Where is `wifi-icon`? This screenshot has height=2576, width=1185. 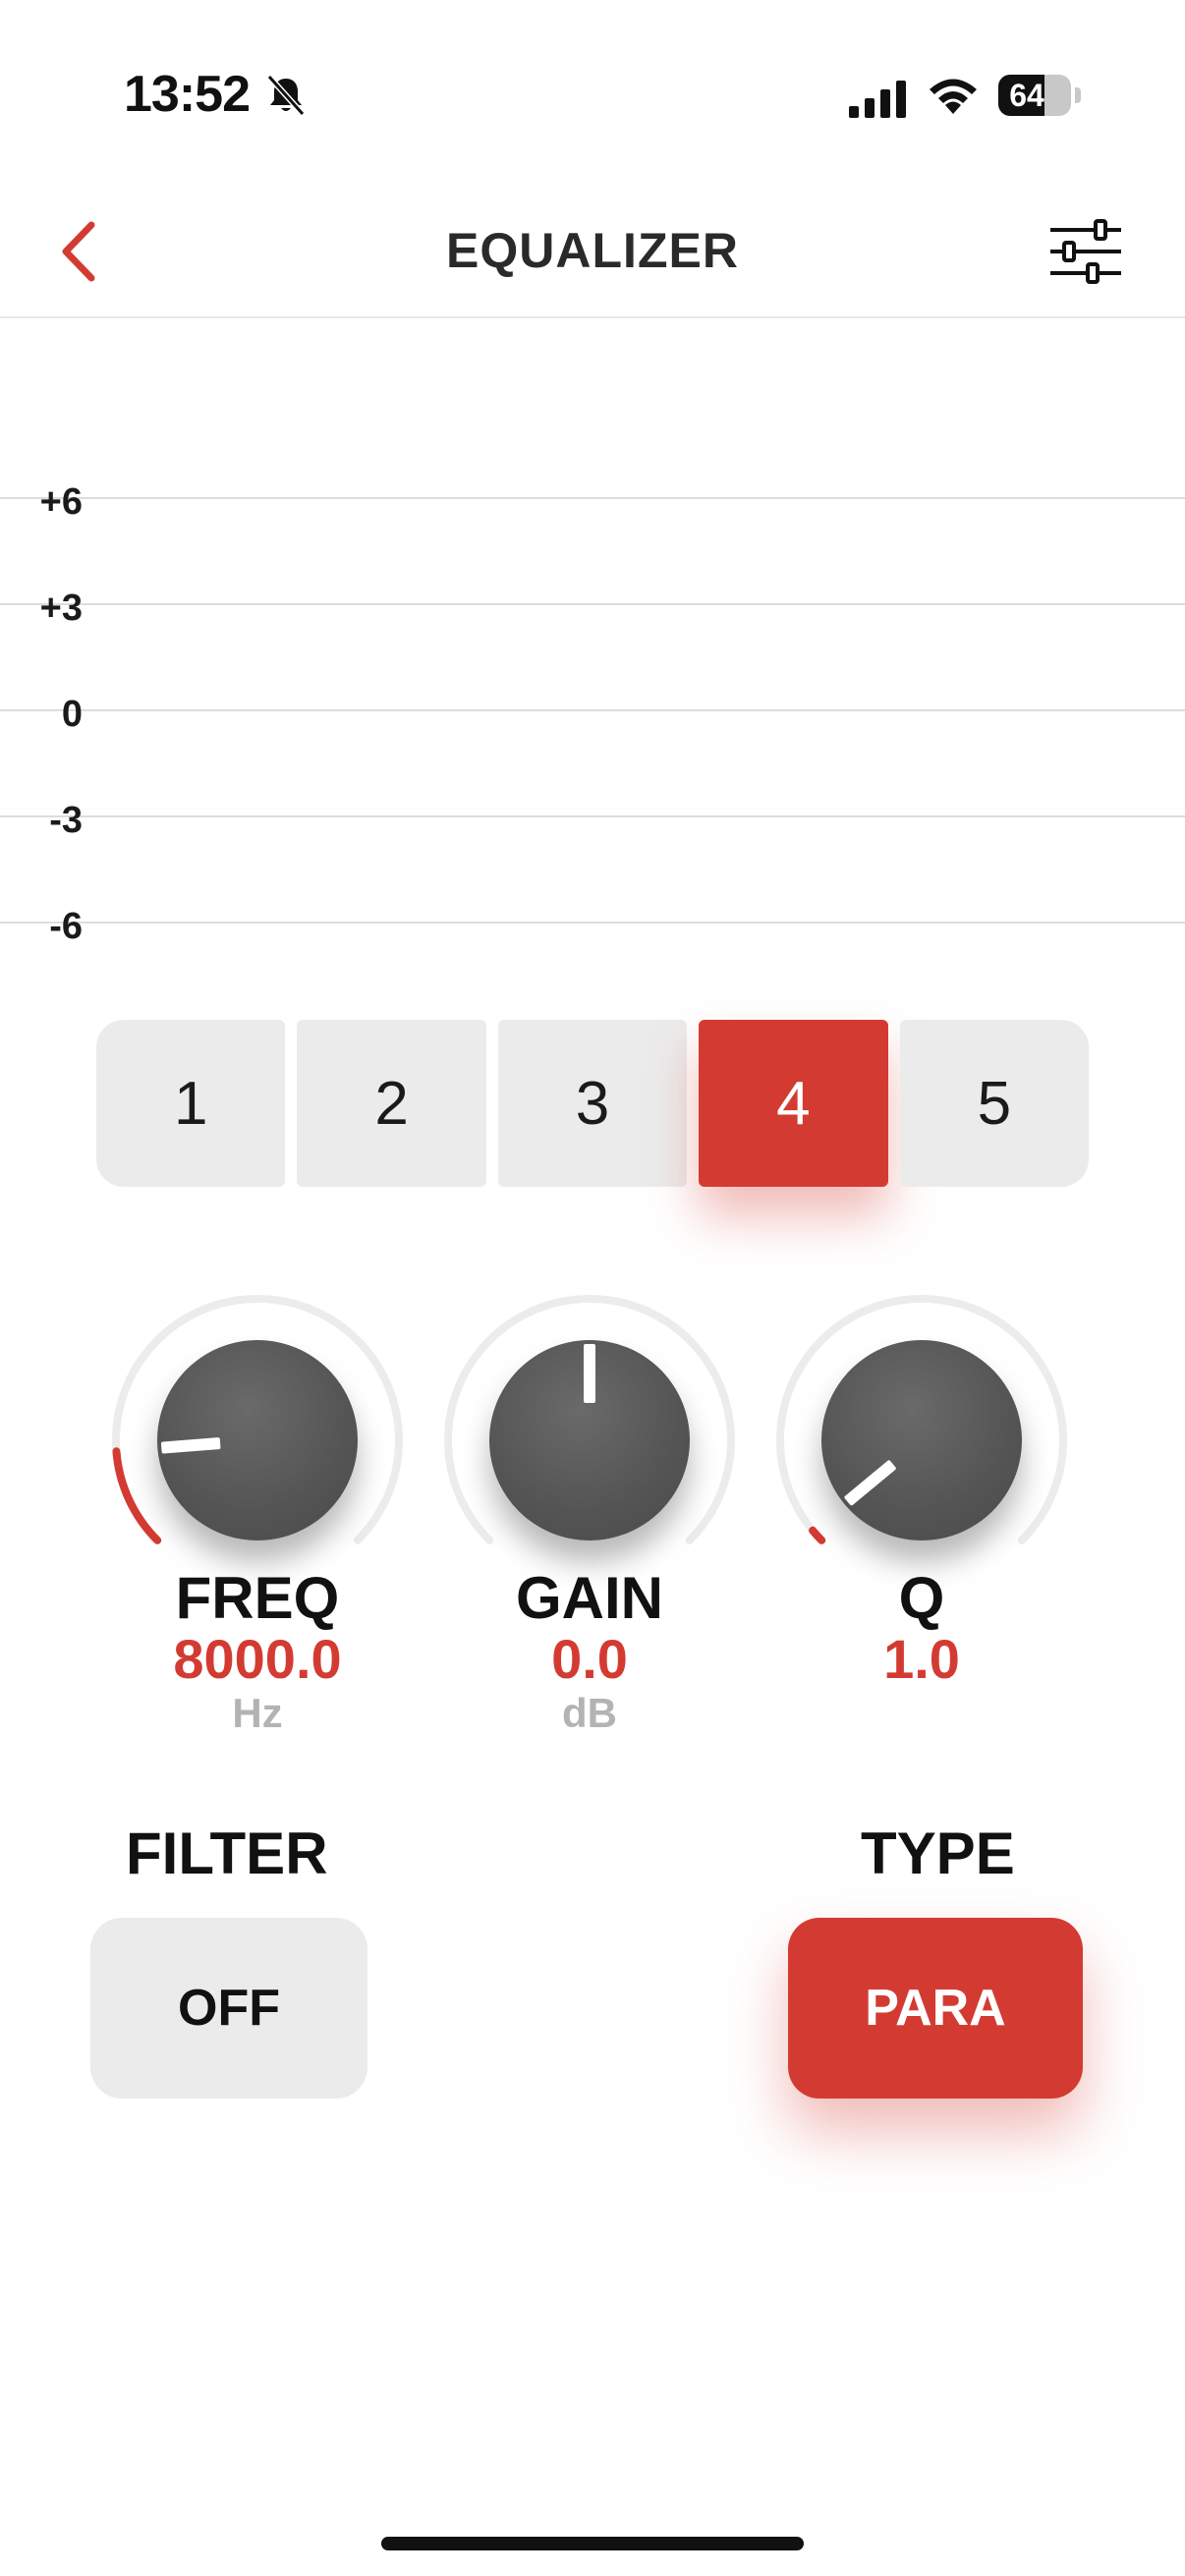
wifi-icon is located at coordinates (954, 96).